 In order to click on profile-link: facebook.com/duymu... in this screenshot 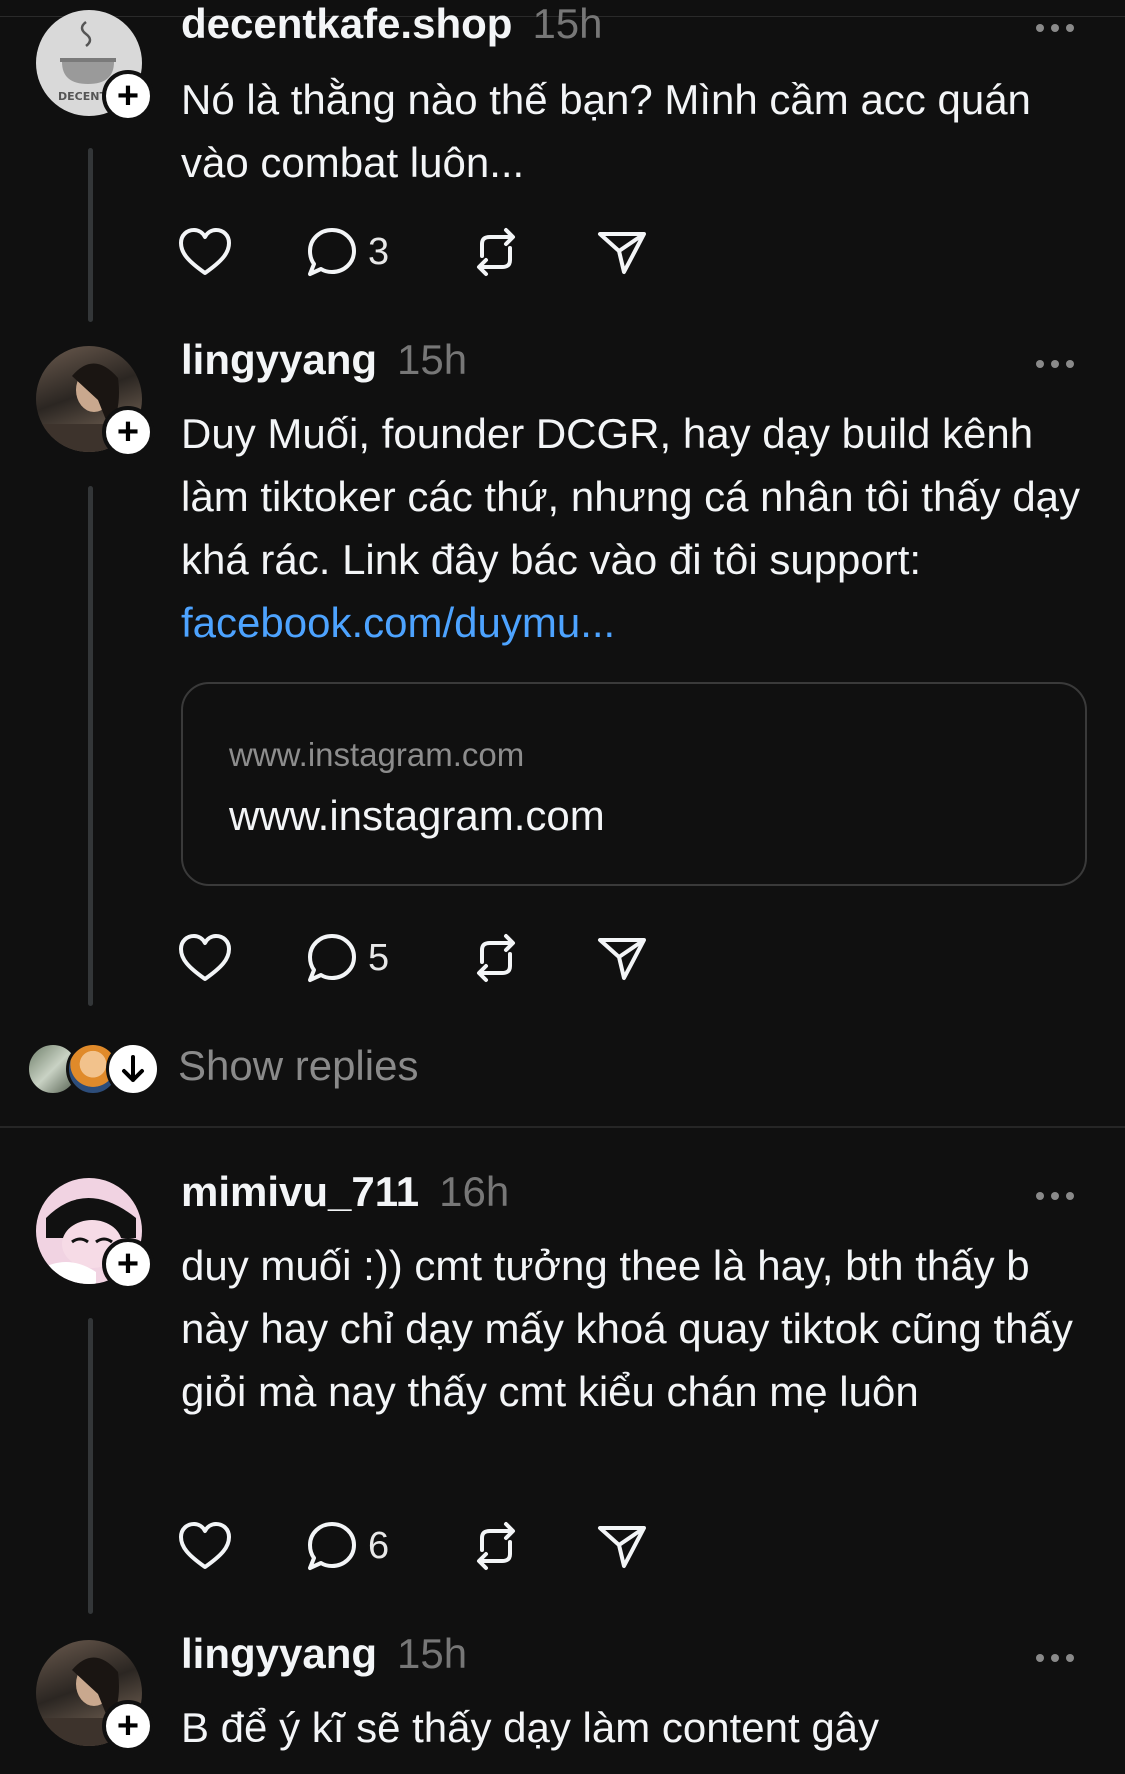, I will do `click(398, 622)`.